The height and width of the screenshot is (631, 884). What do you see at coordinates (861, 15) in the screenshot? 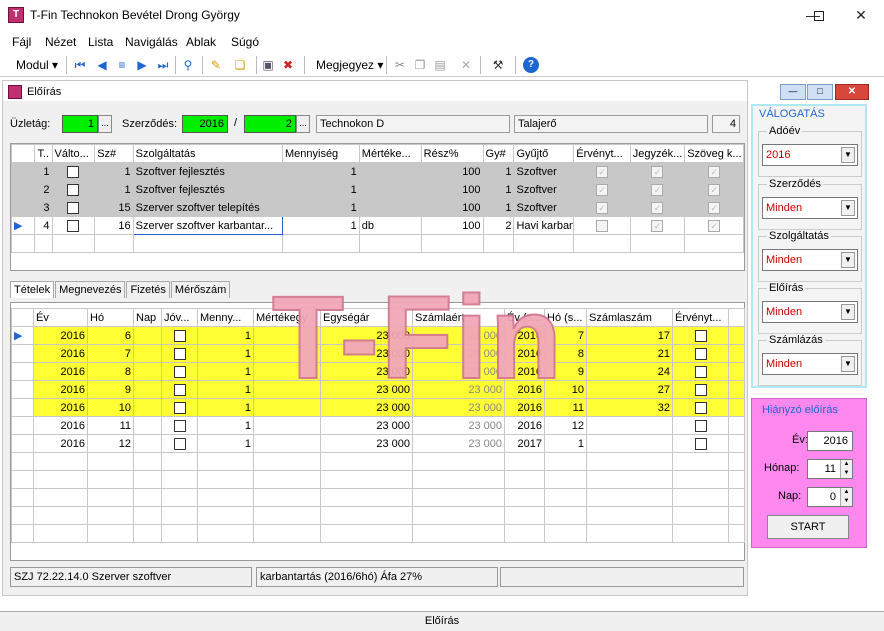
I see `close-icon: ✕` at bounding box center [861, 15].